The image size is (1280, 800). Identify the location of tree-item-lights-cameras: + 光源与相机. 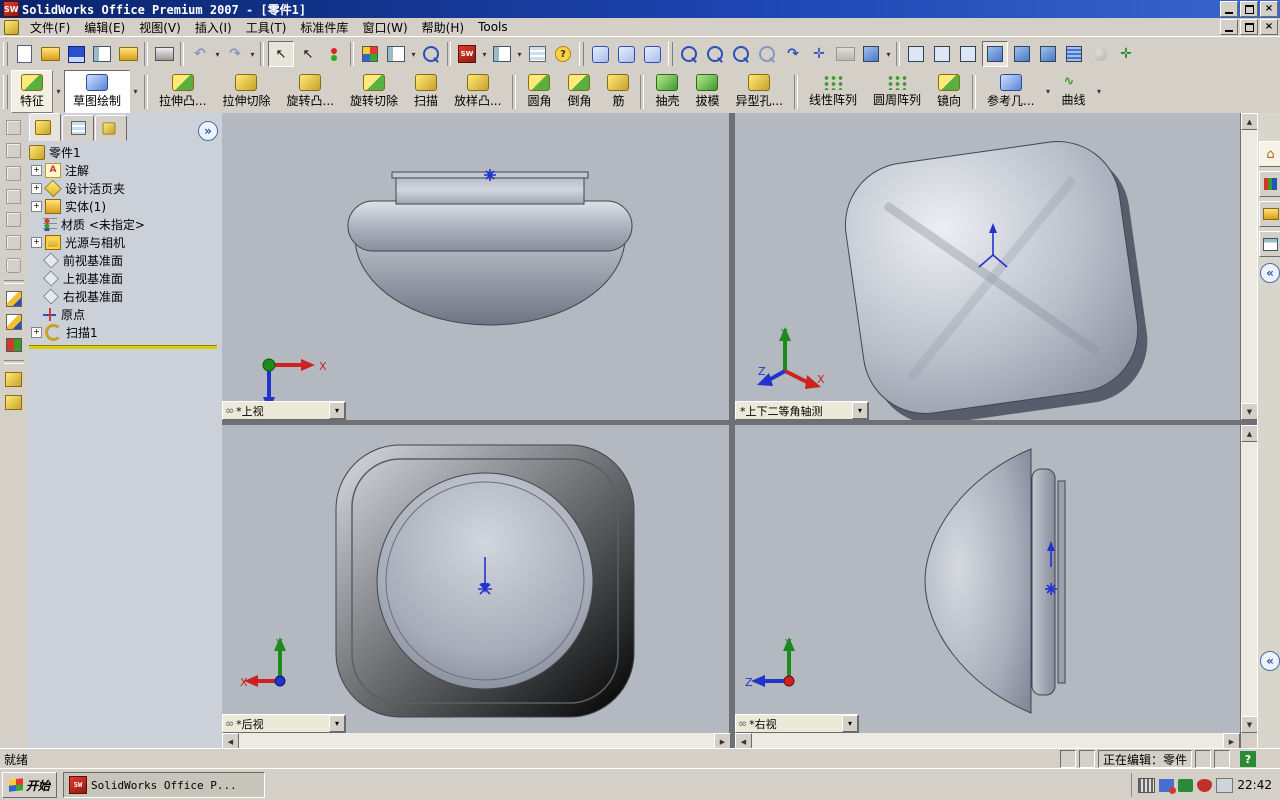
(124, 242).